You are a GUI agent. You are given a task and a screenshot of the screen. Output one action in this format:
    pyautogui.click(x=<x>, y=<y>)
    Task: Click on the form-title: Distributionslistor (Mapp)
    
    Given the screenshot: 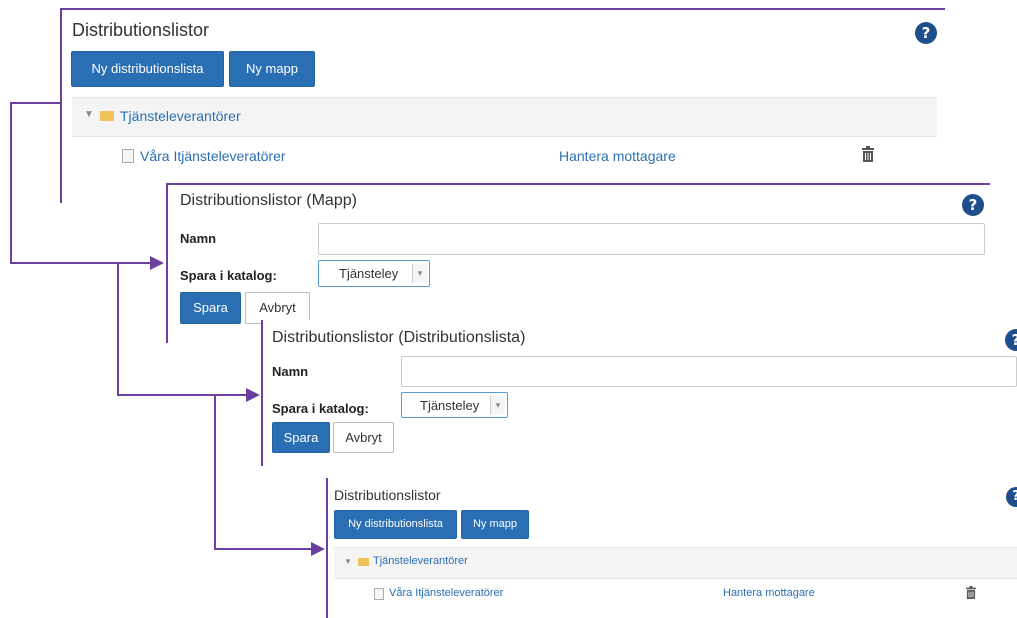 What is the action you would take?
    pyautogui.click(x=268, y=200)
    